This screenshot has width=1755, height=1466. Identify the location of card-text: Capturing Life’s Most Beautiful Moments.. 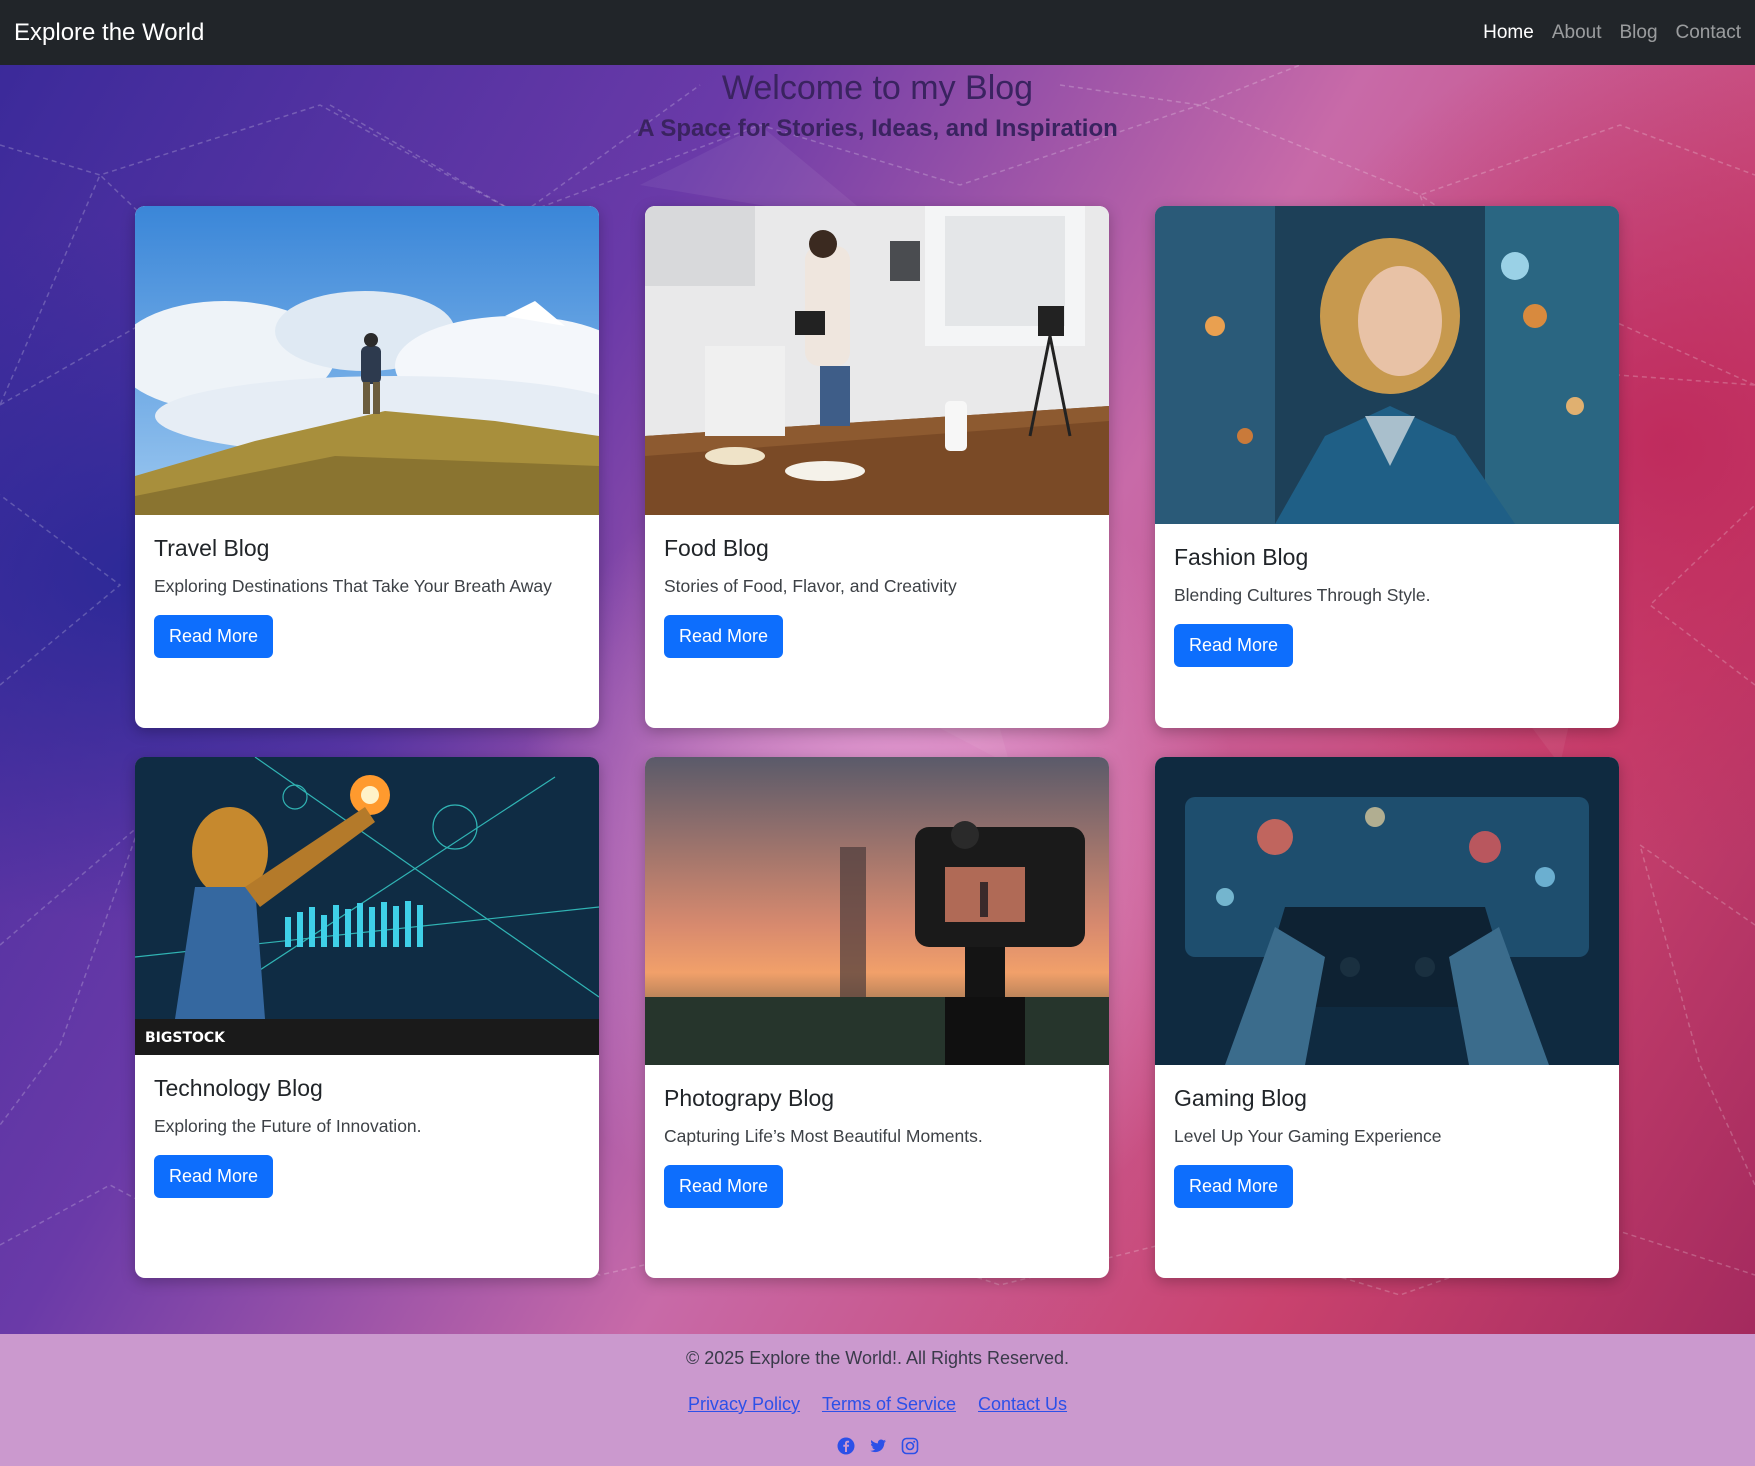
(823, 1136).